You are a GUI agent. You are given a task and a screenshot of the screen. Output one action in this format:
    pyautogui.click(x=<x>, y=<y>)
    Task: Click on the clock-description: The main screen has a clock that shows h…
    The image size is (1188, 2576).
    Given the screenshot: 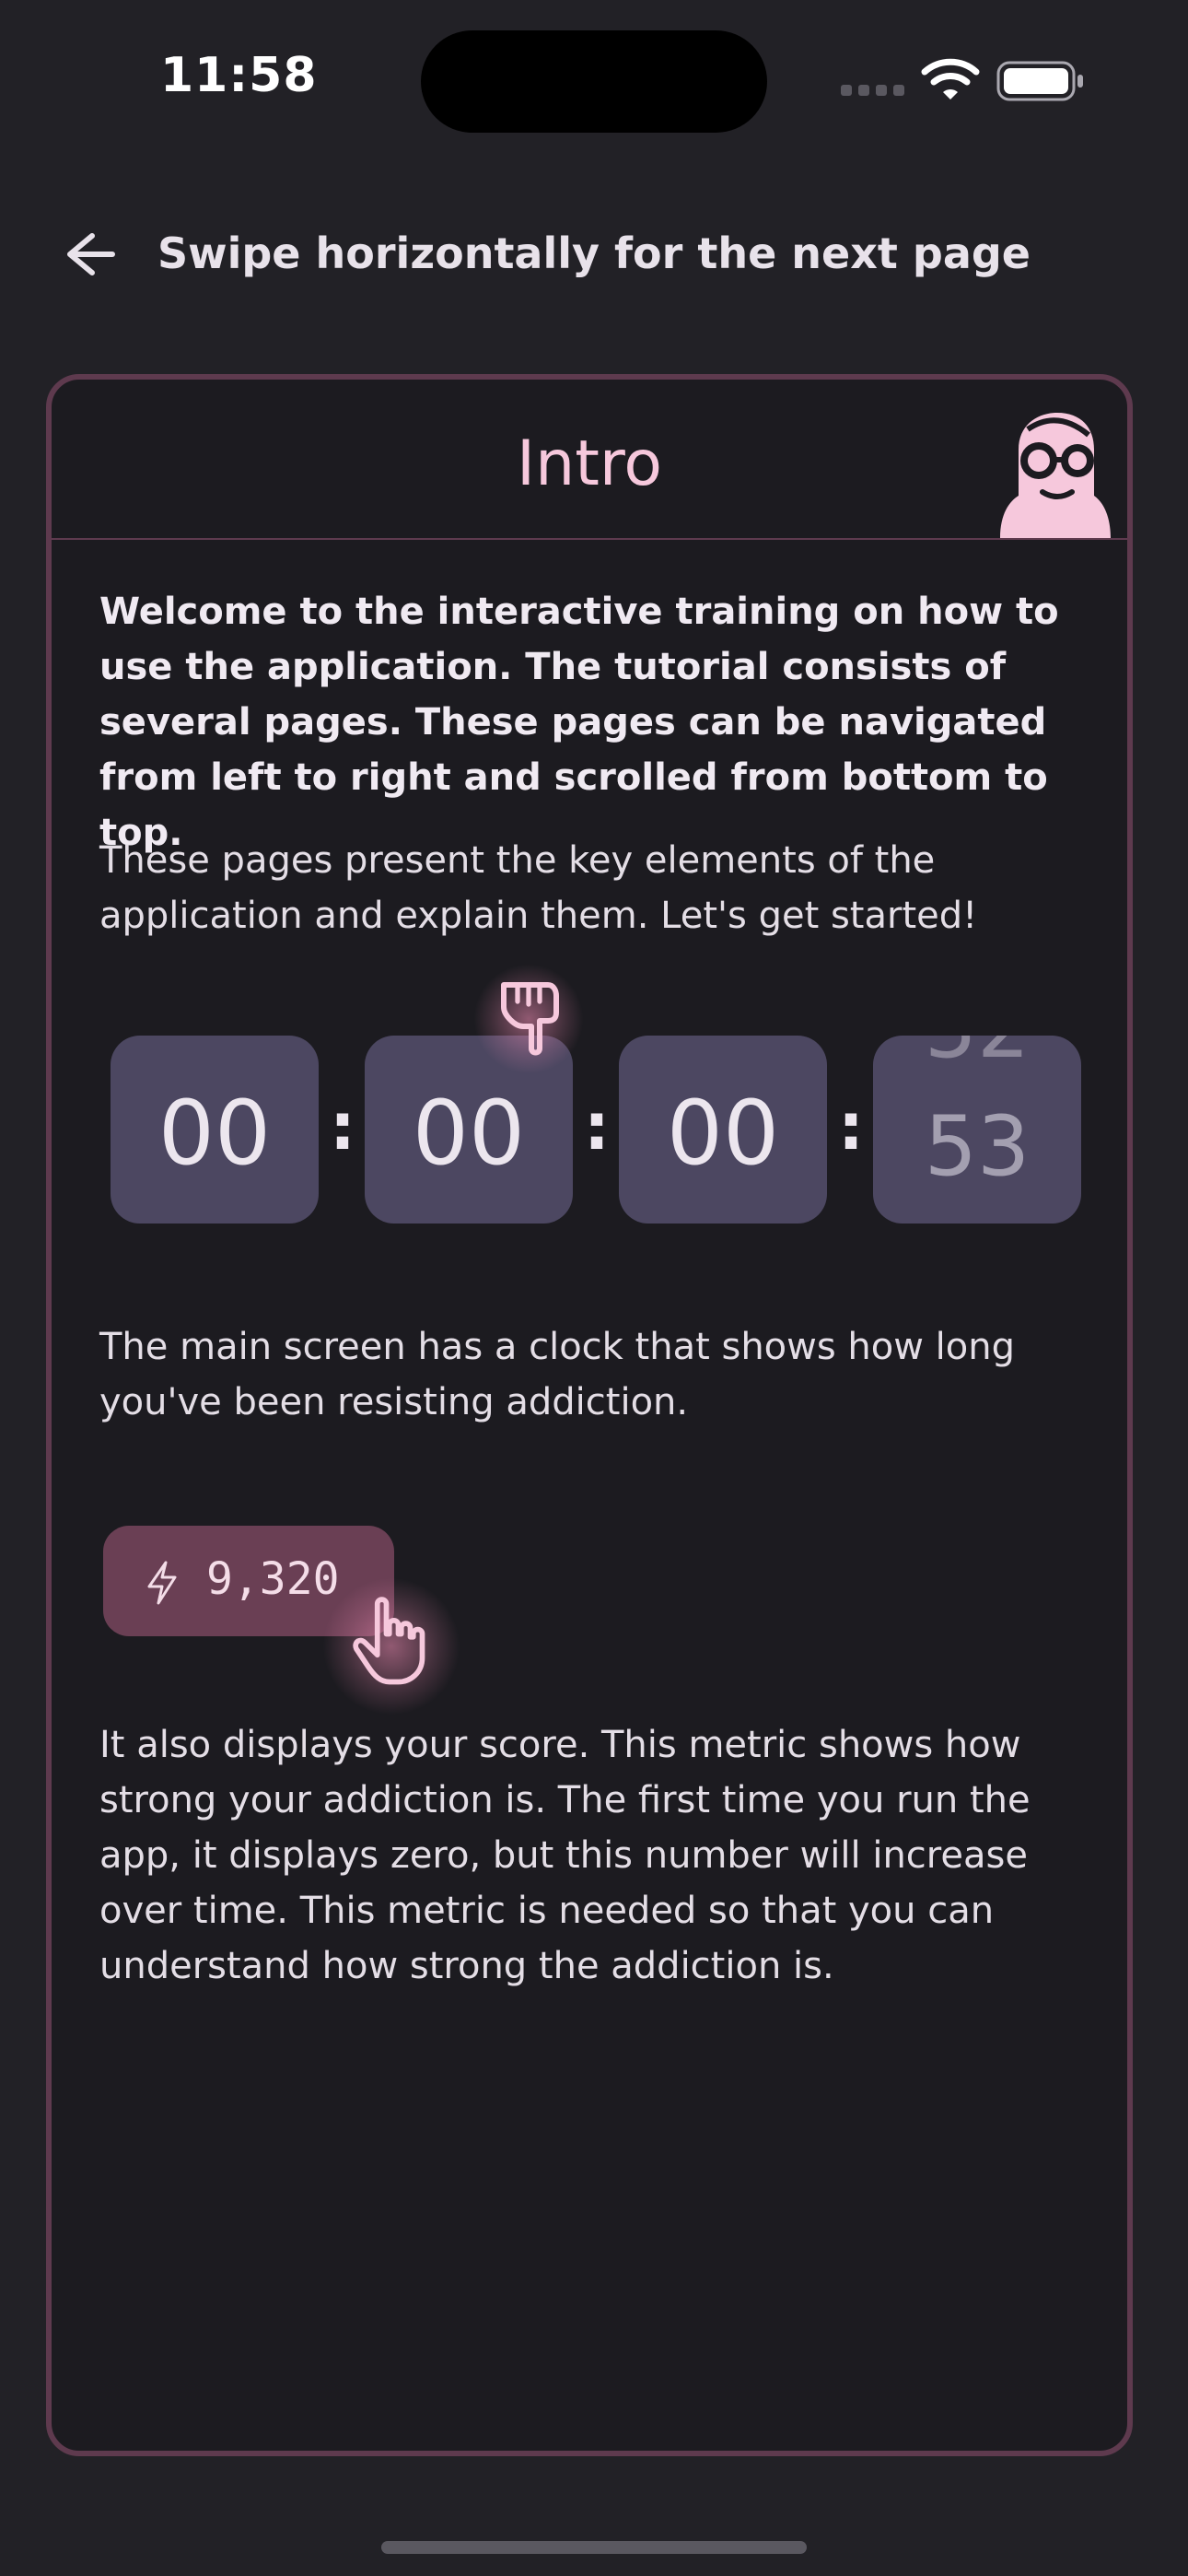 What is the action you would take?
    pyautogui.click(x=557, y=1374)
    